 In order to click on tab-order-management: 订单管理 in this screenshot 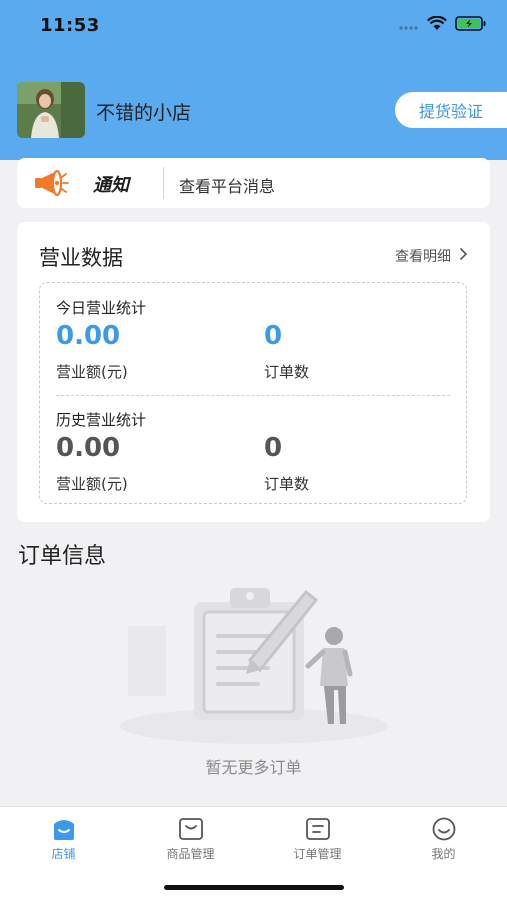, I will do `click(317, 839)`.